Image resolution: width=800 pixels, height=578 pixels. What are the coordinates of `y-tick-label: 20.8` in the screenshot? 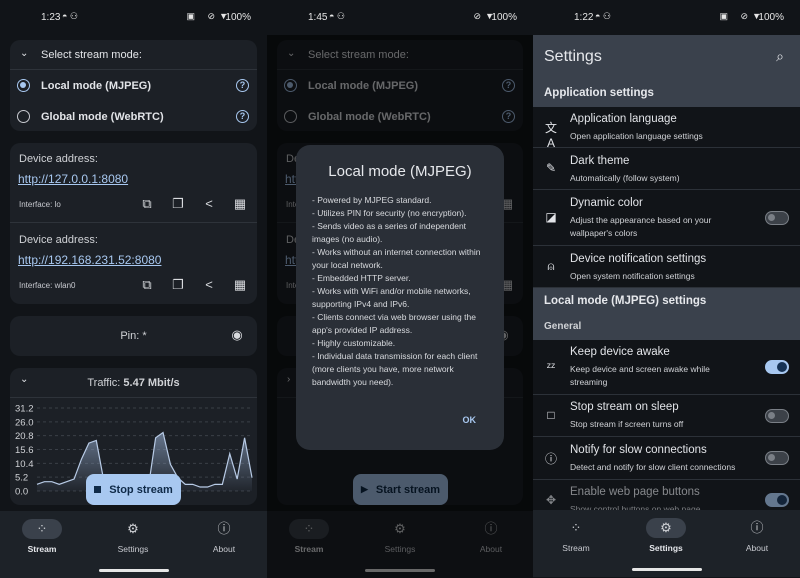 It's located at (24, 436).